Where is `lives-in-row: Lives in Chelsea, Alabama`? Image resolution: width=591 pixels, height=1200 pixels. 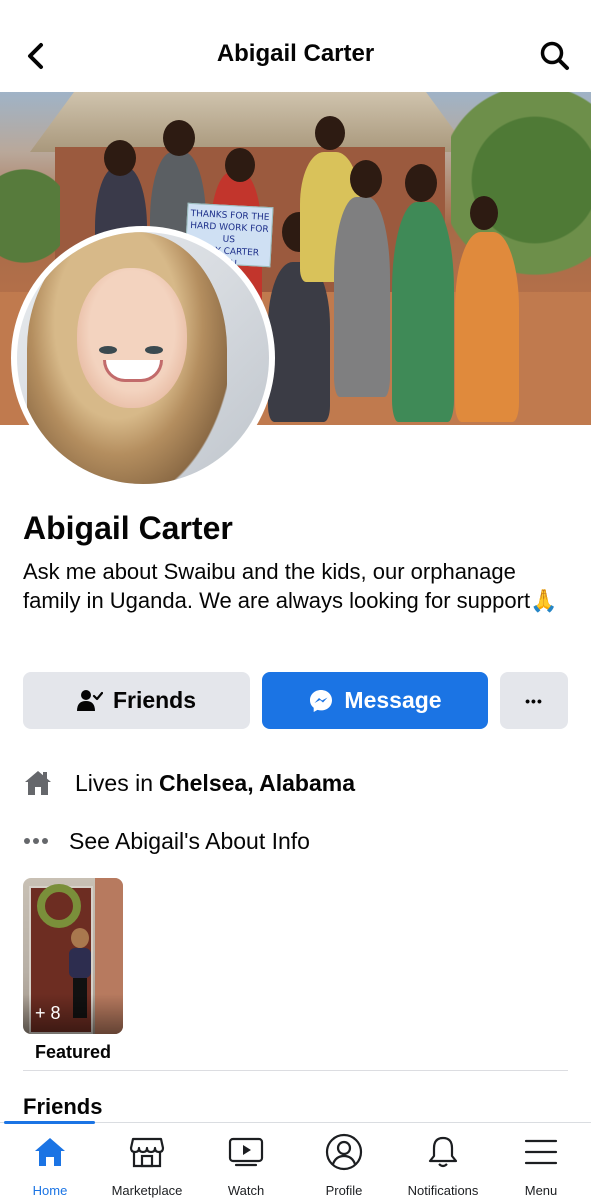
lives-in-row: Lives in Chelsea, Alabama is located at coordinates (189, 783).